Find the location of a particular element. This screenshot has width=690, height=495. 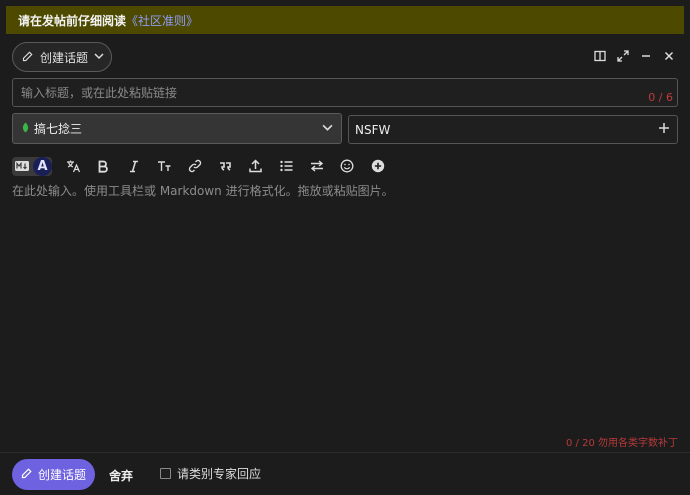

create-topic-button: 创建话题 is located at coordinates (53, 474).